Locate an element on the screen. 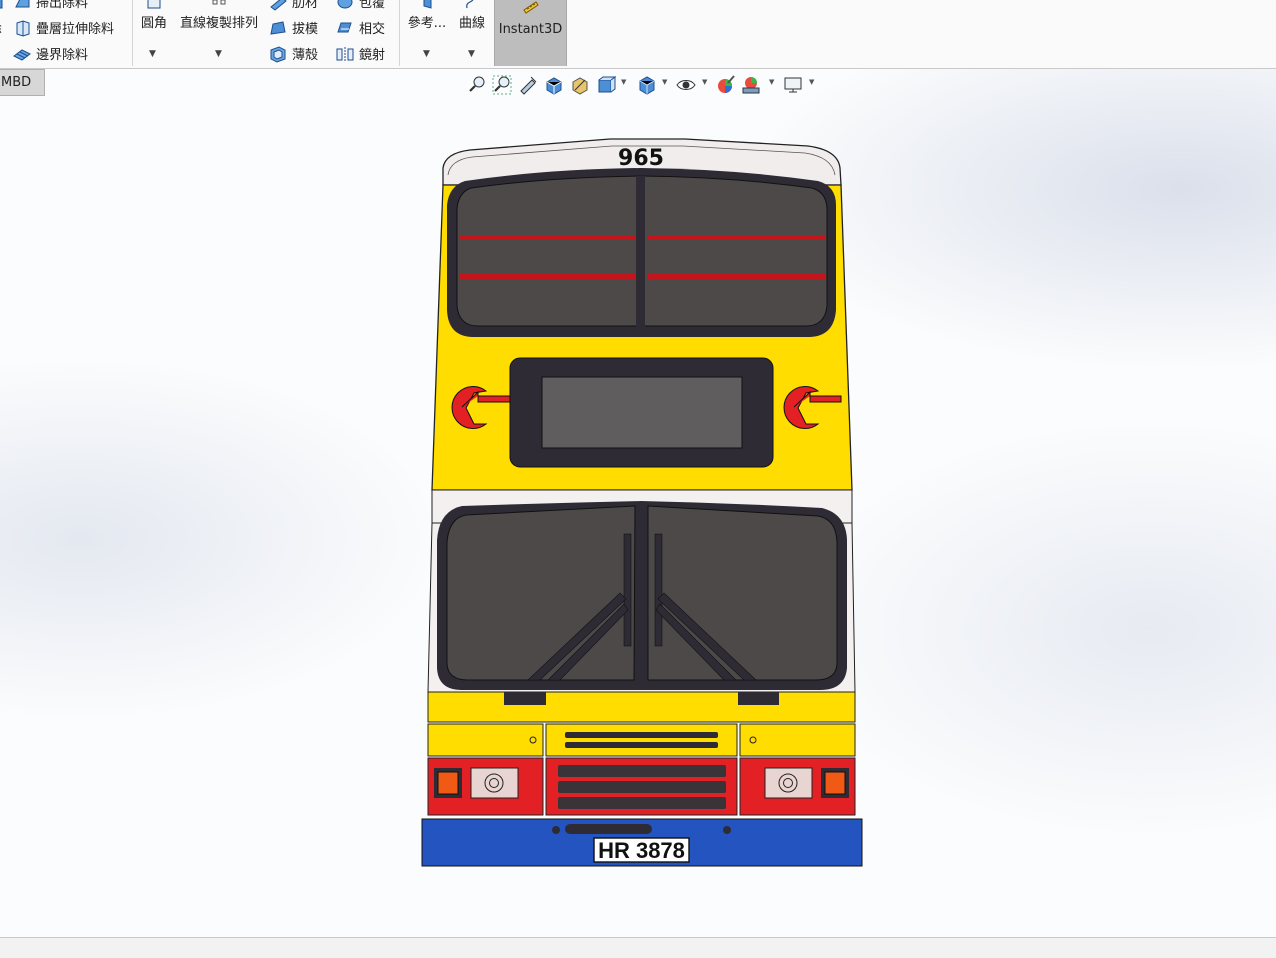 The height and width of the screenshot is (958, 1276). status-bar is located at coordinates (638, 947).